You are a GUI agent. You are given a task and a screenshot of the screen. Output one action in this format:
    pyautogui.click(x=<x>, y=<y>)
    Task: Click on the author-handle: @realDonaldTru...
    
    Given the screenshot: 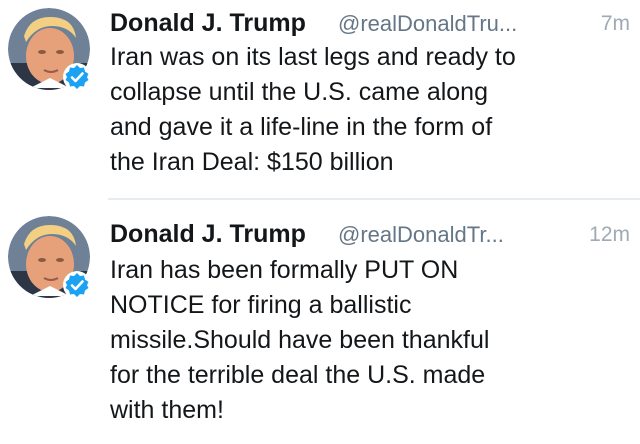 What is the action you would take?
    pyautogui.click(x=427, y=24)
    